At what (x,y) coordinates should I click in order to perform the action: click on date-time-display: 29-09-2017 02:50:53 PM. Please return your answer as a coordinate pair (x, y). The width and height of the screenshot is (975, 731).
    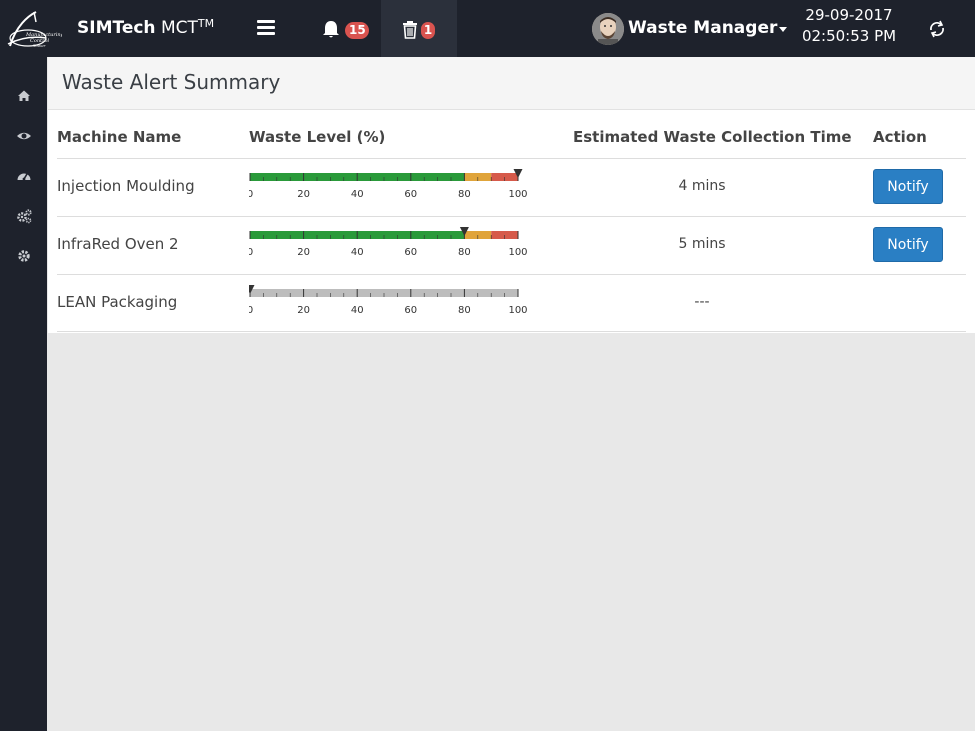
    Looking at the image, I should click on (849, 26).